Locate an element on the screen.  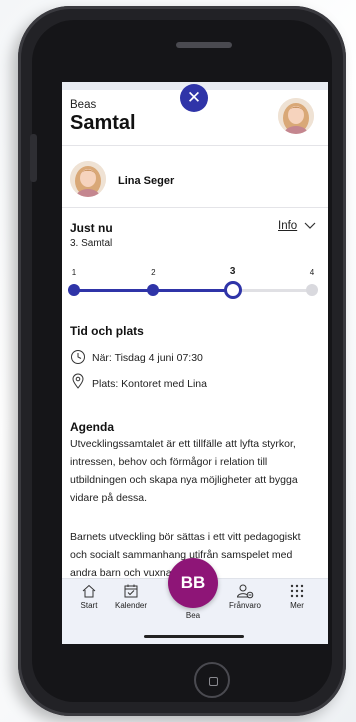
profile-button: BB is located at coordinates (193, 583).